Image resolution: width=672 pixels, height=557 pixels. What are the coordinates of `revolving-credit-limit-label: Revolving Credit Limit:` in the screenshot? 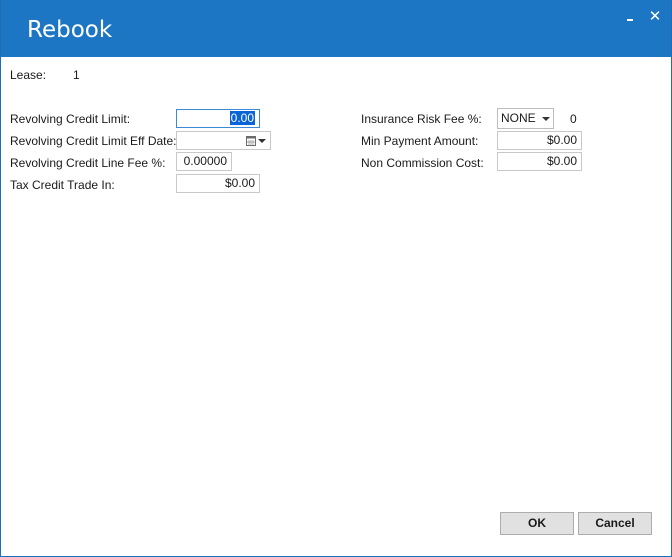 It's located at (70, 119).